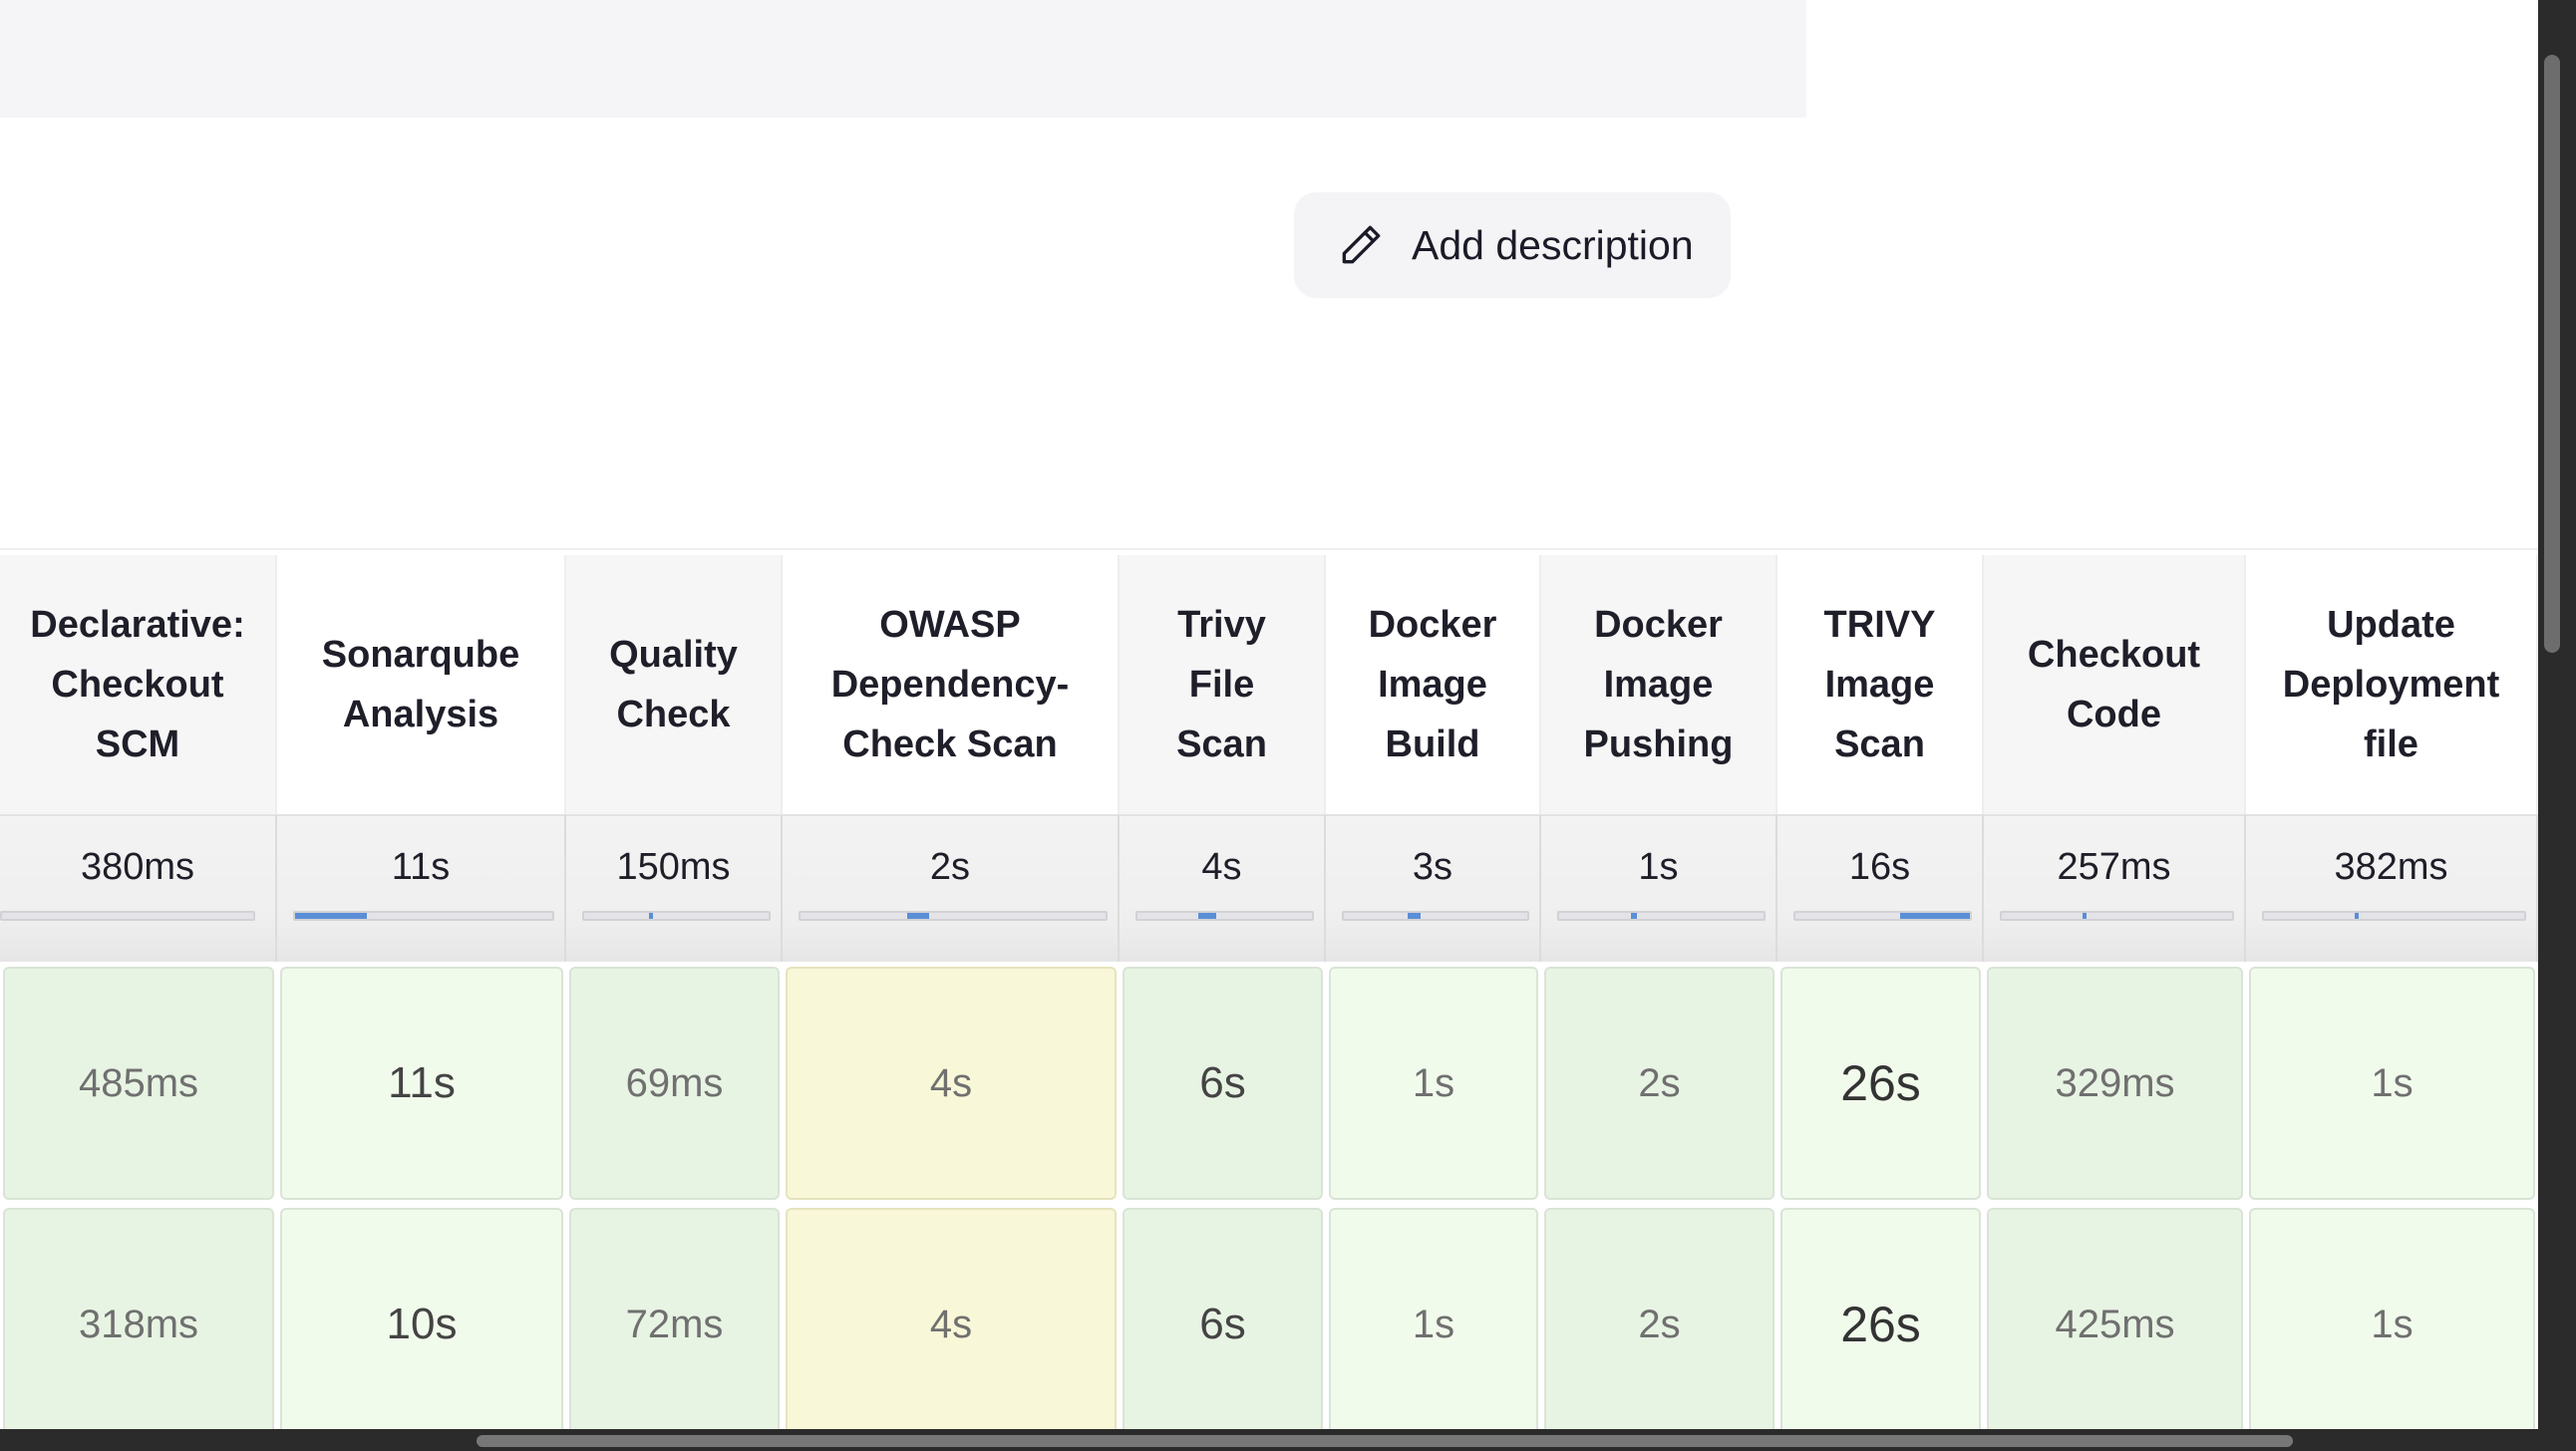  I want to click on add-description-label: Add description, so click(1553, 244).